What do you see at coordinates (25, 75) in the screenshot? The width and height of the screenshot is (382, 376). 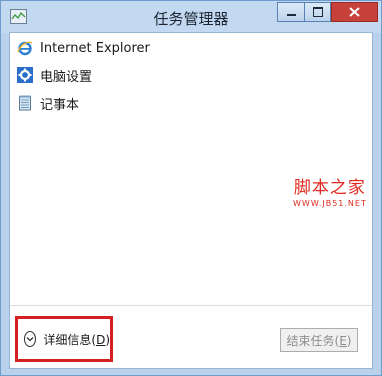 I see `pc-settings-icon` at bounding box center [25, 75].